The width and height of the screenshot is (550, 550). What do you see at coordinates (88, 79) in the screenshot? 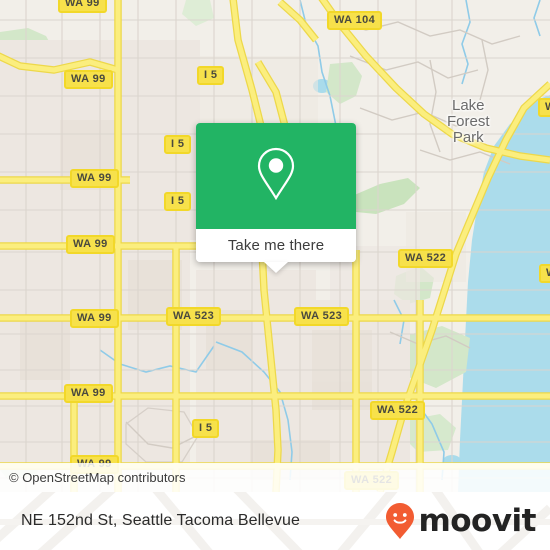
I see `shield-wa-99-b: WA 99` at bounding box center [88, 79].